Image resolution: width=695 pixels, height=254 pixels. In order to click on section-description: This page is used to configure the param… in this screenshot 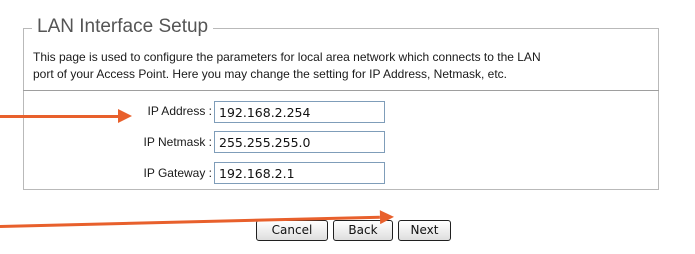, I will do `click(343, 65)`.